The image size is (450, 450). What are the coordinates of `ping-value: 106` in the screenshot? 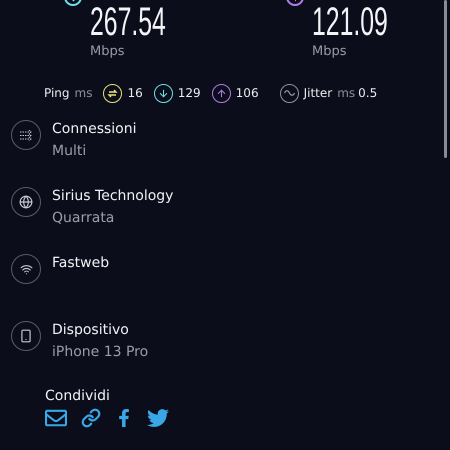 It's located at (247, 93).